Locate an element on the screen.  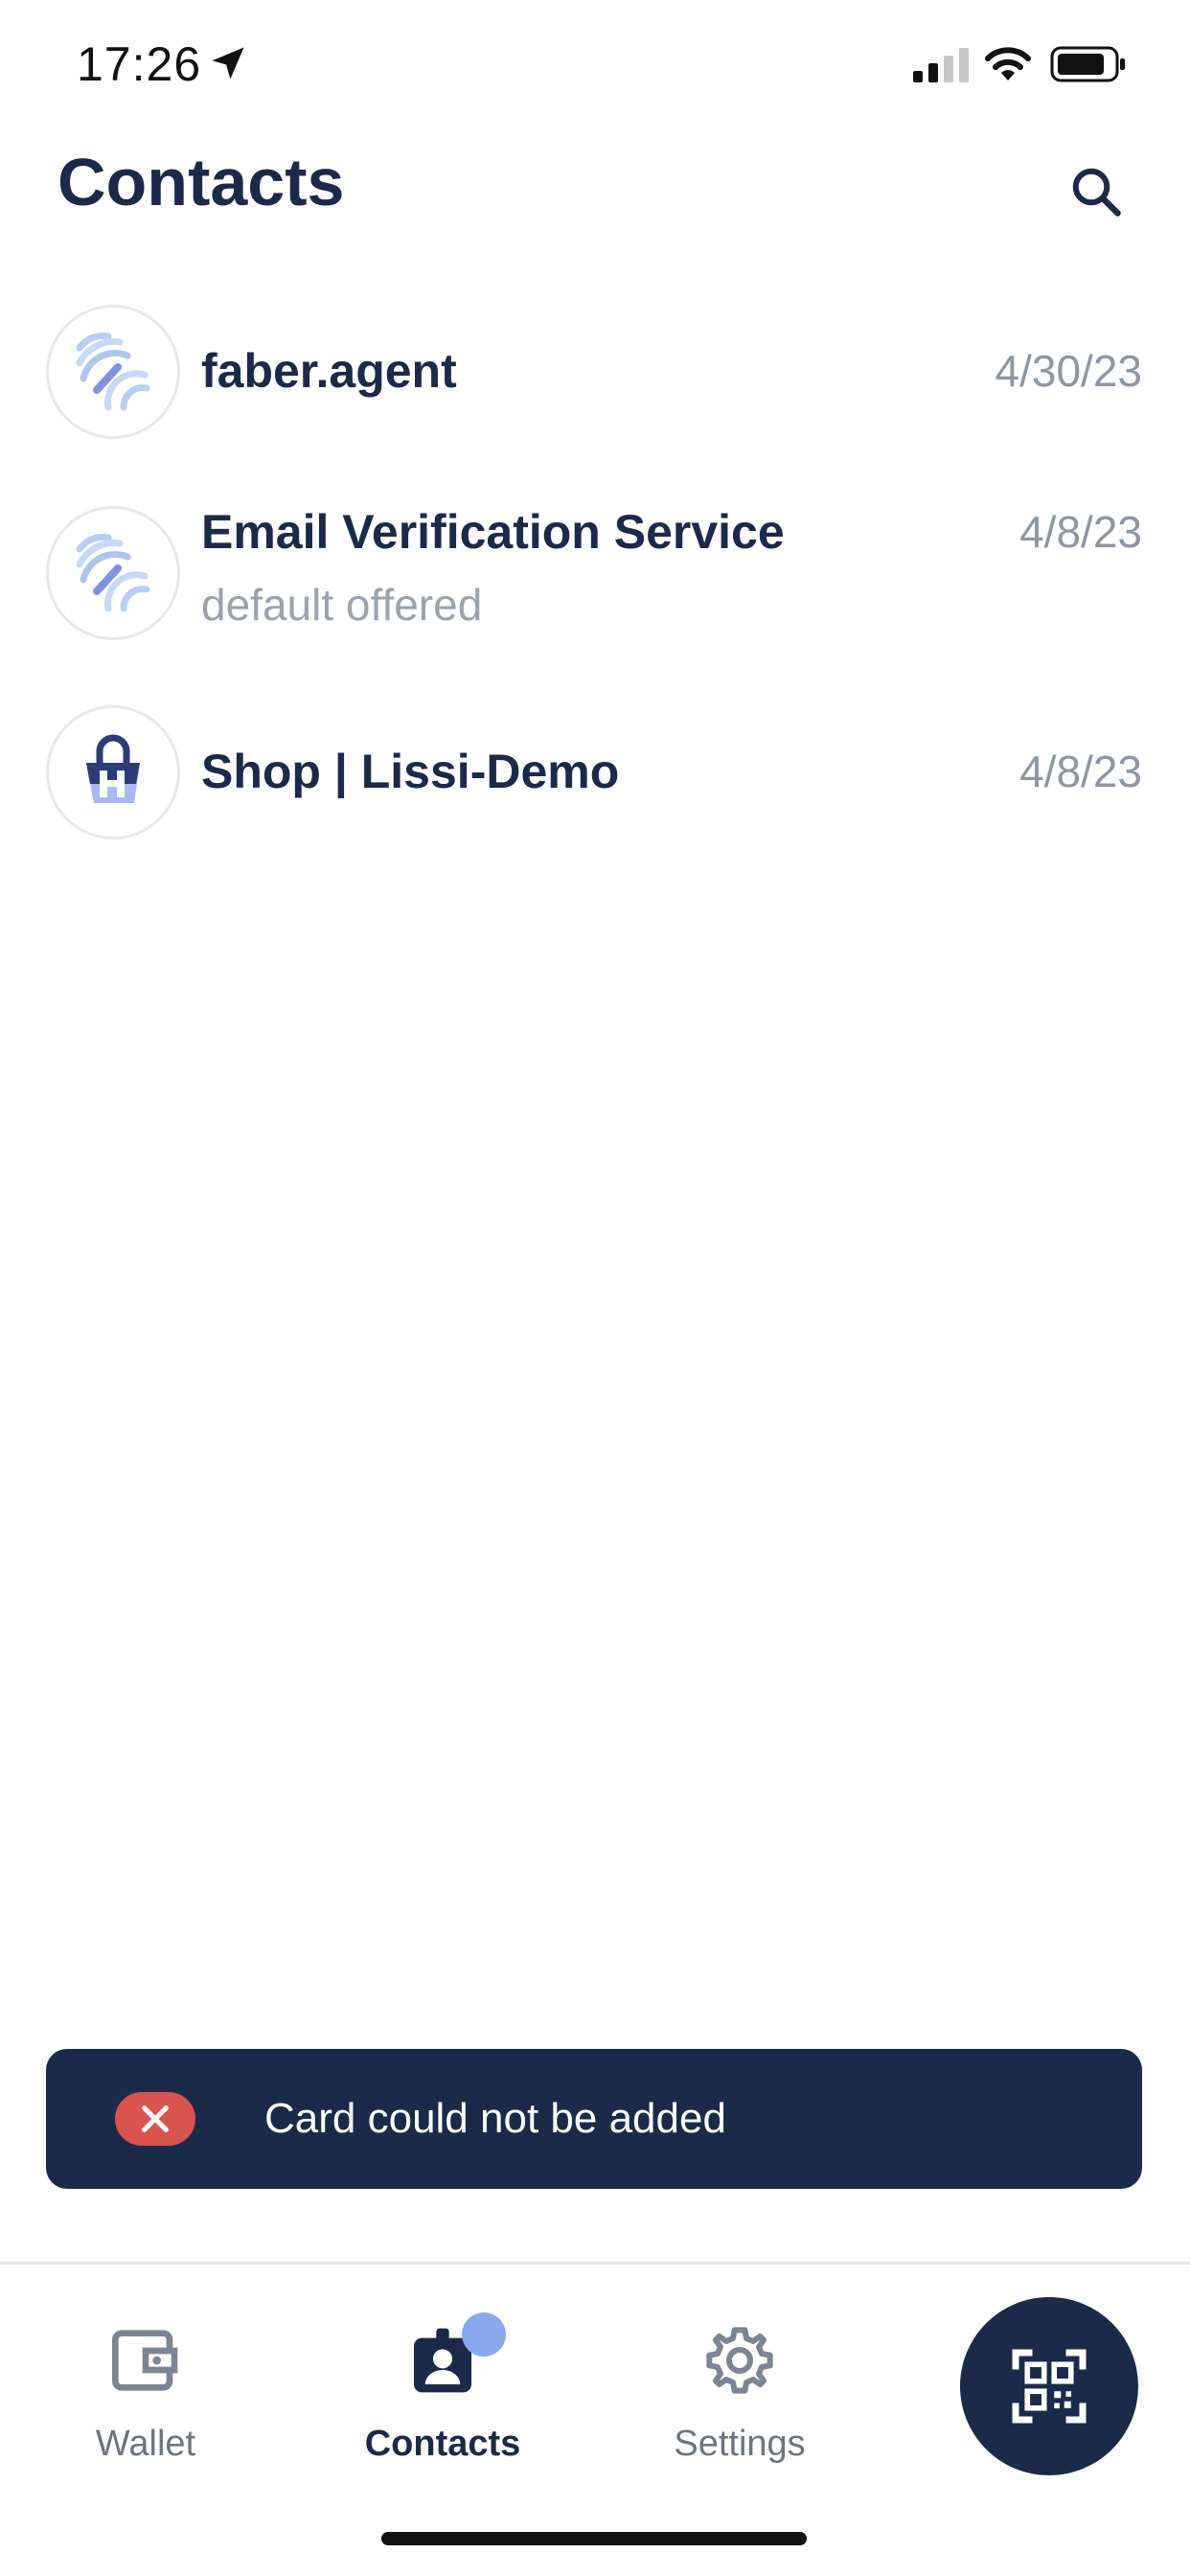
tab-label: Contacts is located at coordinates (443, 2444).